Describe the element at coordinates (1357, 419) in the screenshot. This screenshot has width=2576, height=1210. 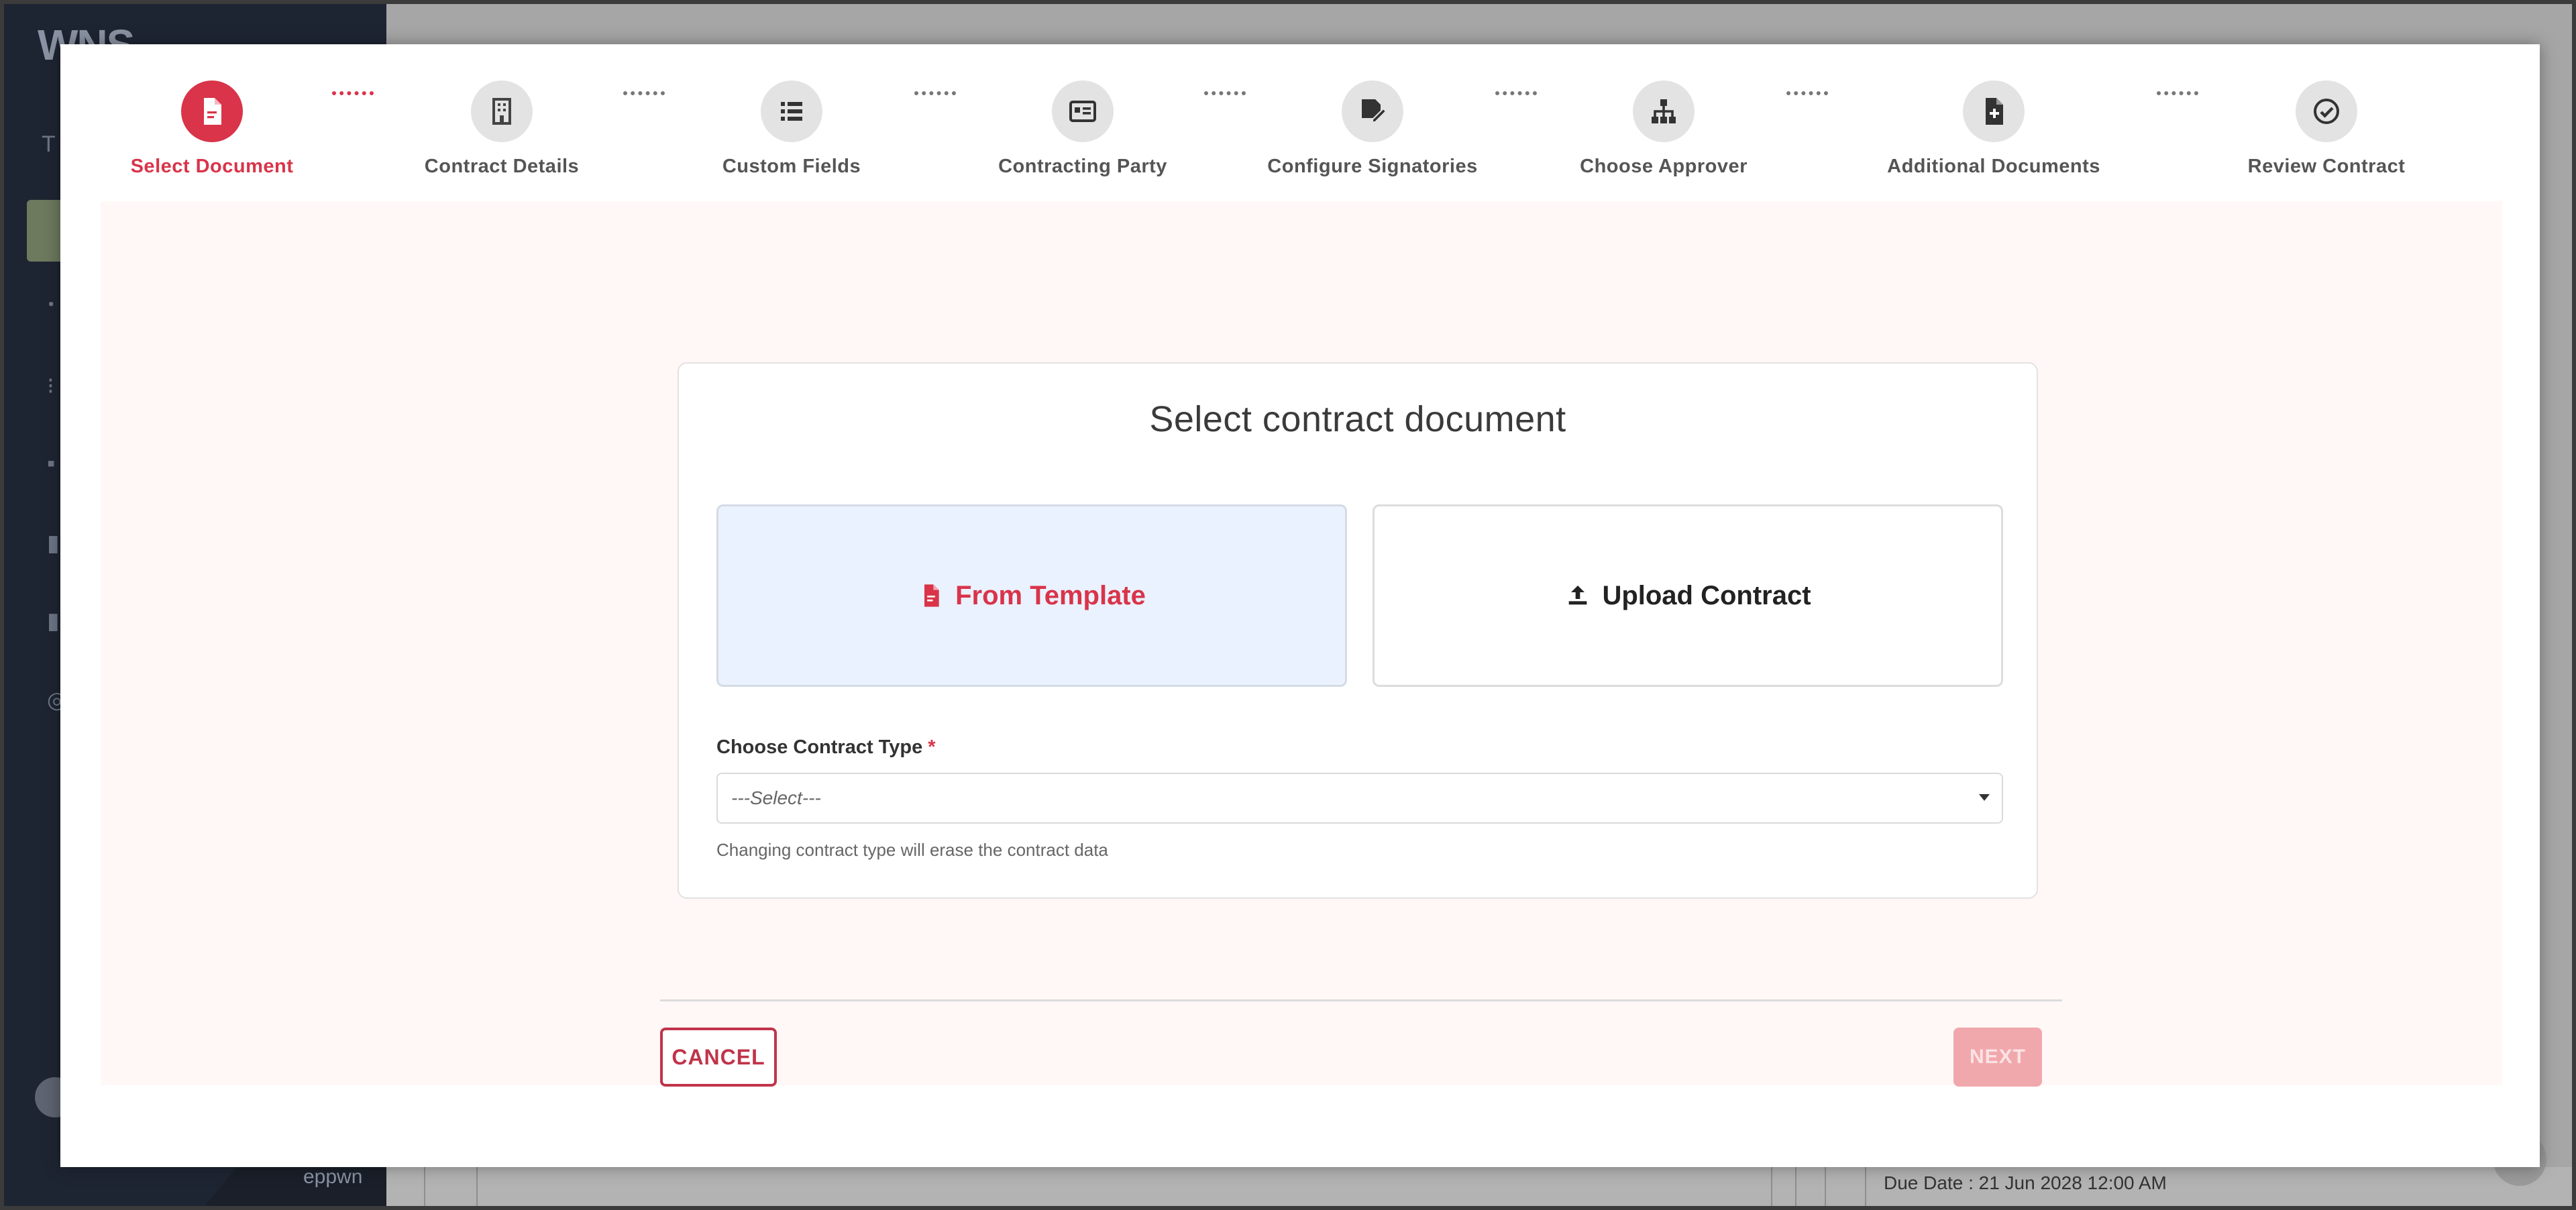
I see `card-title: Select contract document` at that location.